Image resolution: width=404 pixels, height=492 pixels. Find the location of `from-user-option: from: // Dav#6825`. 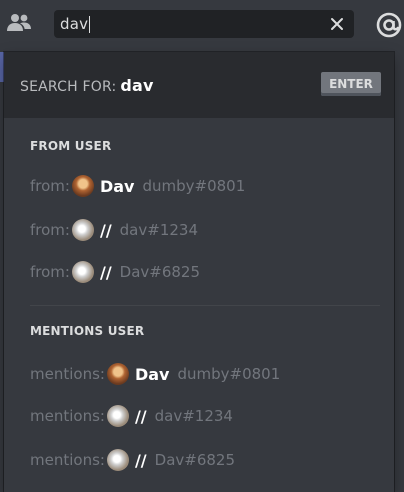

from-user-option: from: // Dav#6825 is located at coordinates (115, 272).